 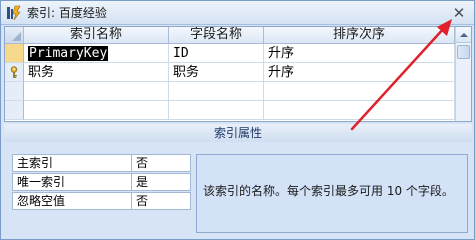 What do you see at coordinates (216, 72) in the screenshot?
I see `table-row-field-name: 职务` at bounding box center [216, 72].